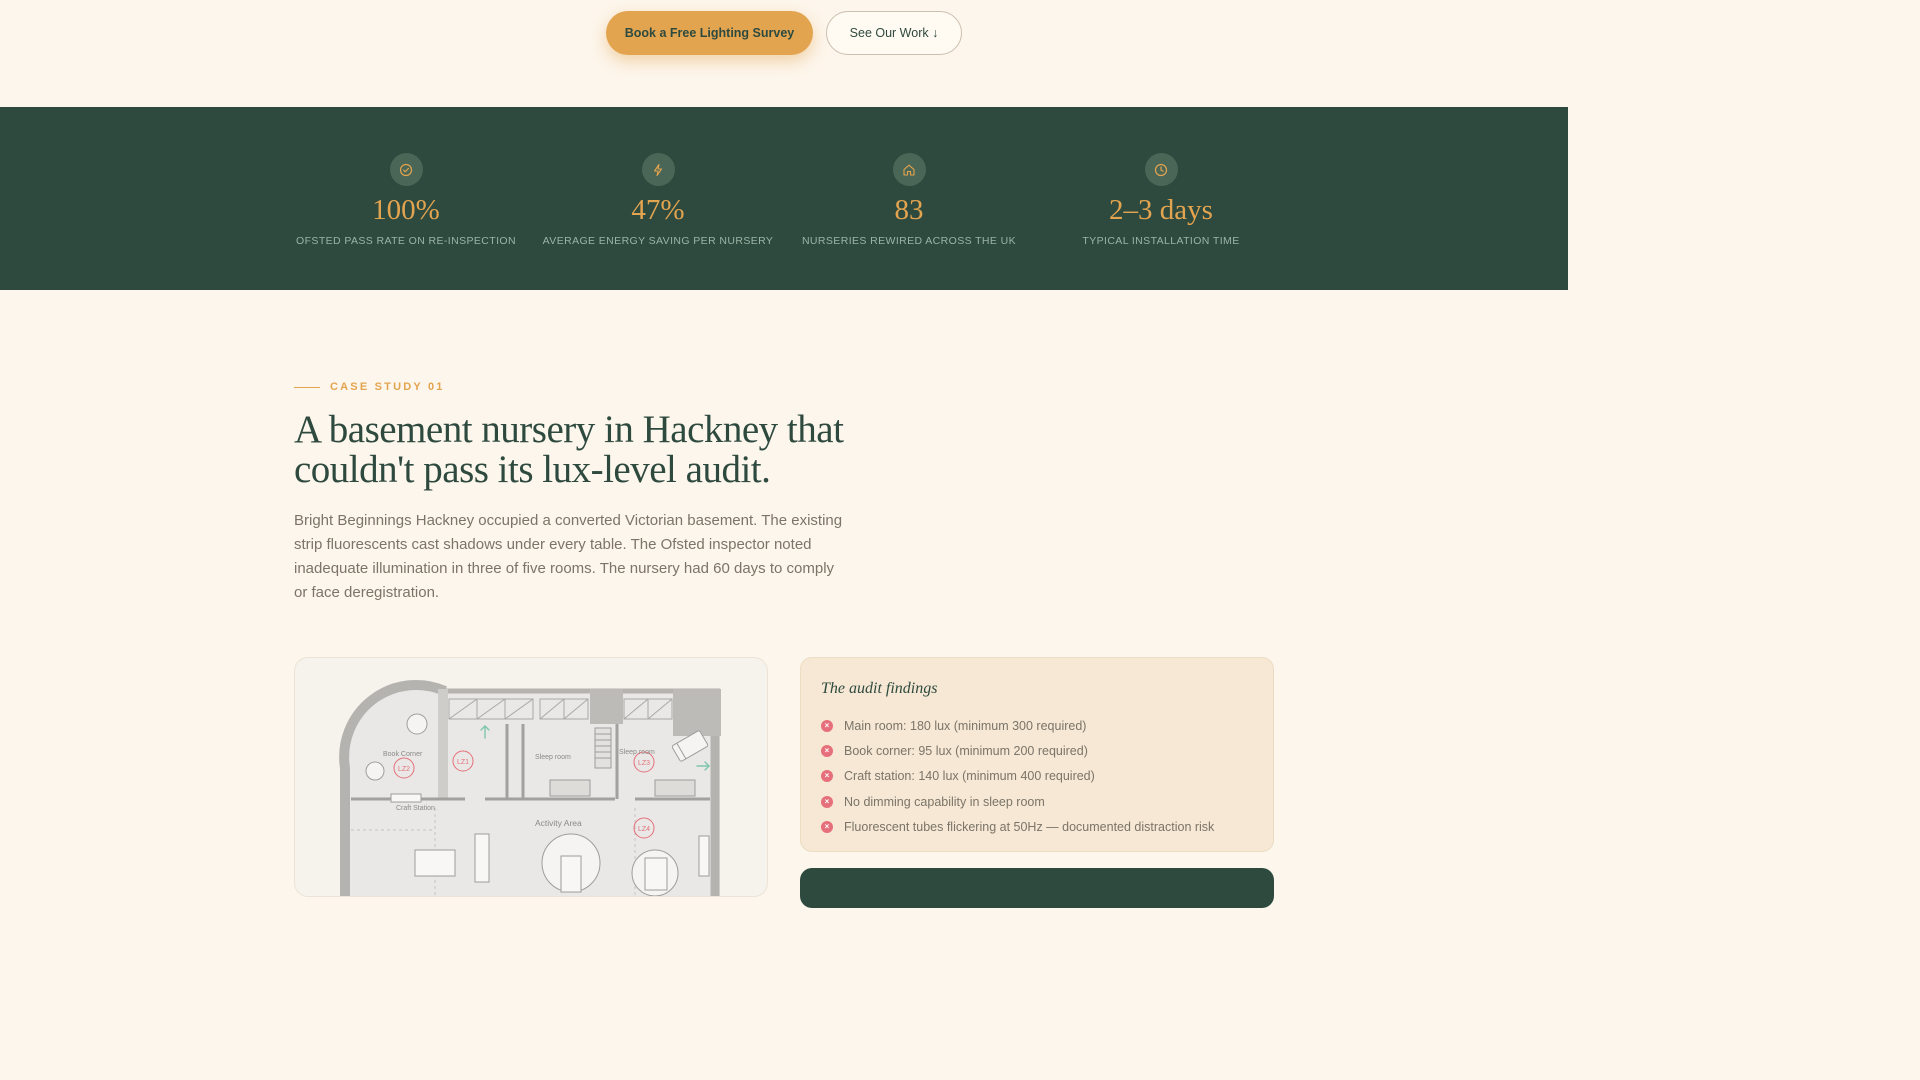  I want to click on finding-text: No dimming capability in sleep room, so click(944, 801).